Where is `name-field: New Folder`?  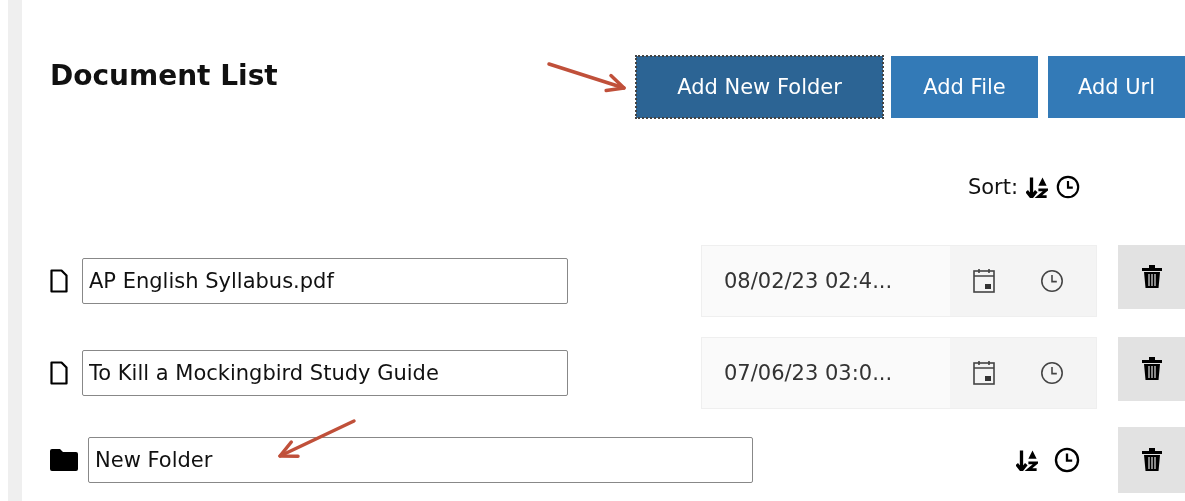 name-field: New Folder is located at coordinates (420, 460).